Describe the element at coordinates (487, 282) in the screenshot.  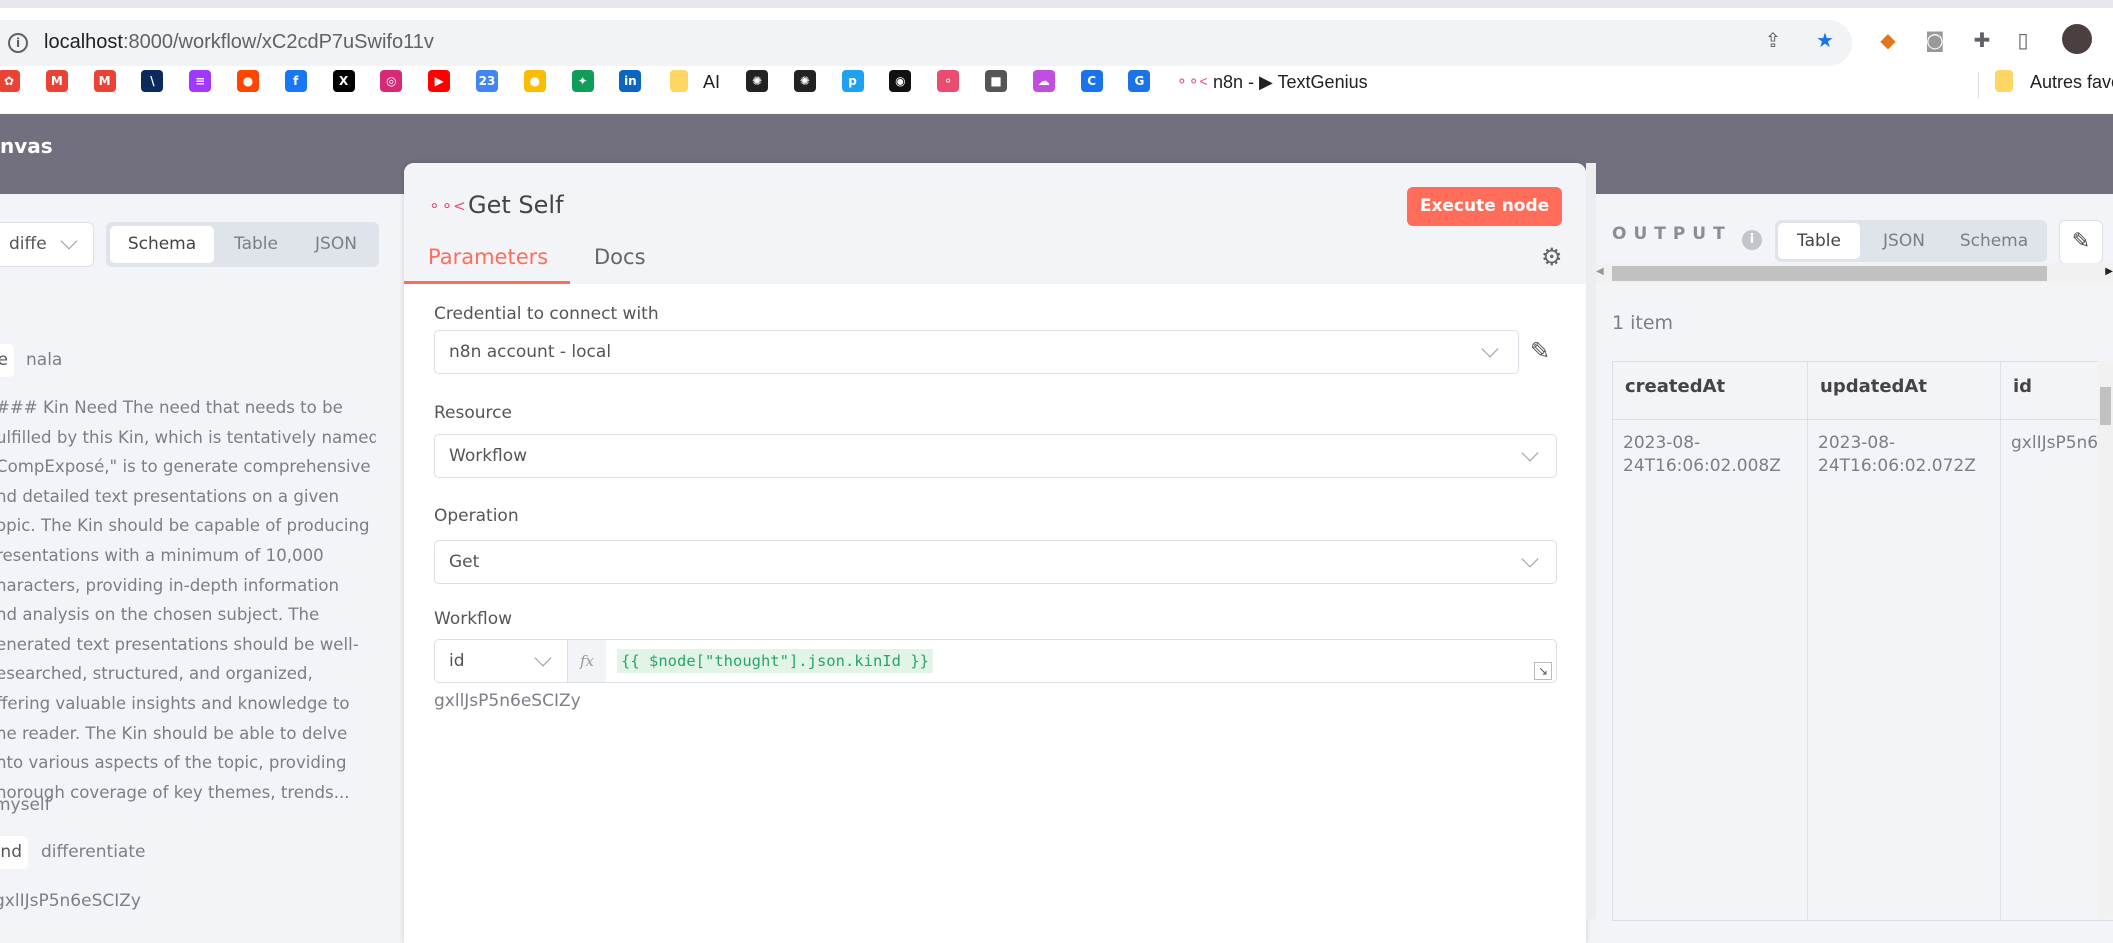
I see `active-tab-underline` at that location.